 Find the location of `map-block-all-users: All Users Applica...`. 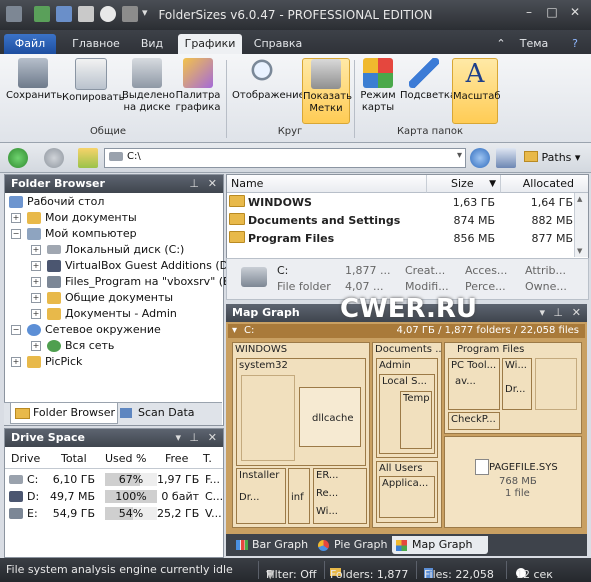

map-block-all-users: All Users Applica... is located at coordinates (407, 492).